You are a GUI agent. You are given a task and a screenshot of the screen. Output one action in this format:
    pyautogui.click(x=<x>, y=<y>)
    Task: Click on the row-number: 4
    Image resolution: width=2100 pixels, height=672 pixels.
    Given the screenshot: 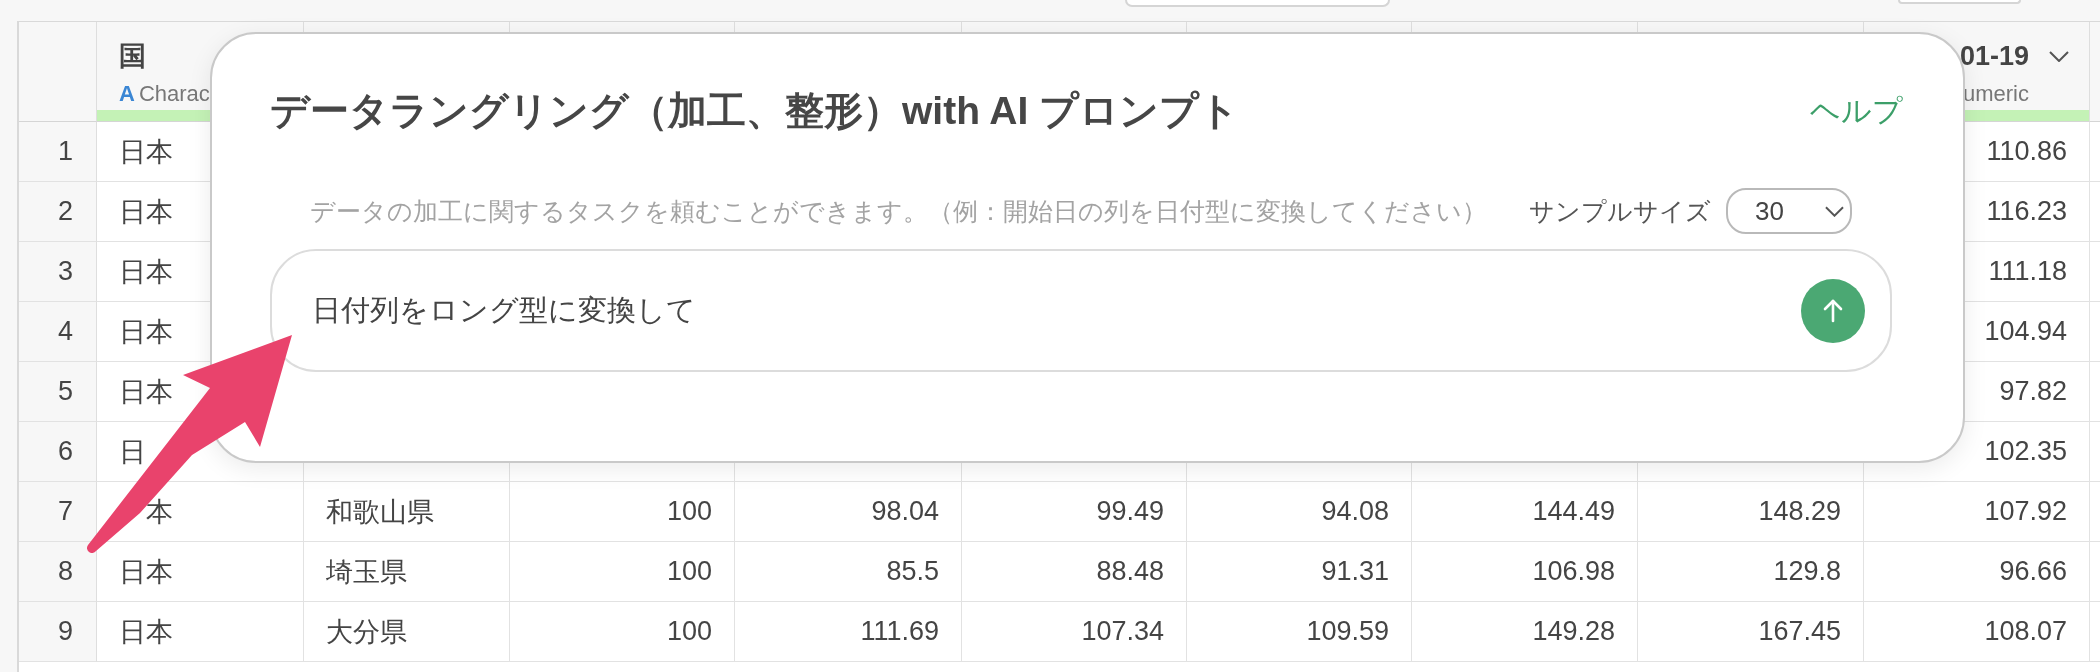 What is the action you would take?
    pyautogui.click(x=58, y=332)
    